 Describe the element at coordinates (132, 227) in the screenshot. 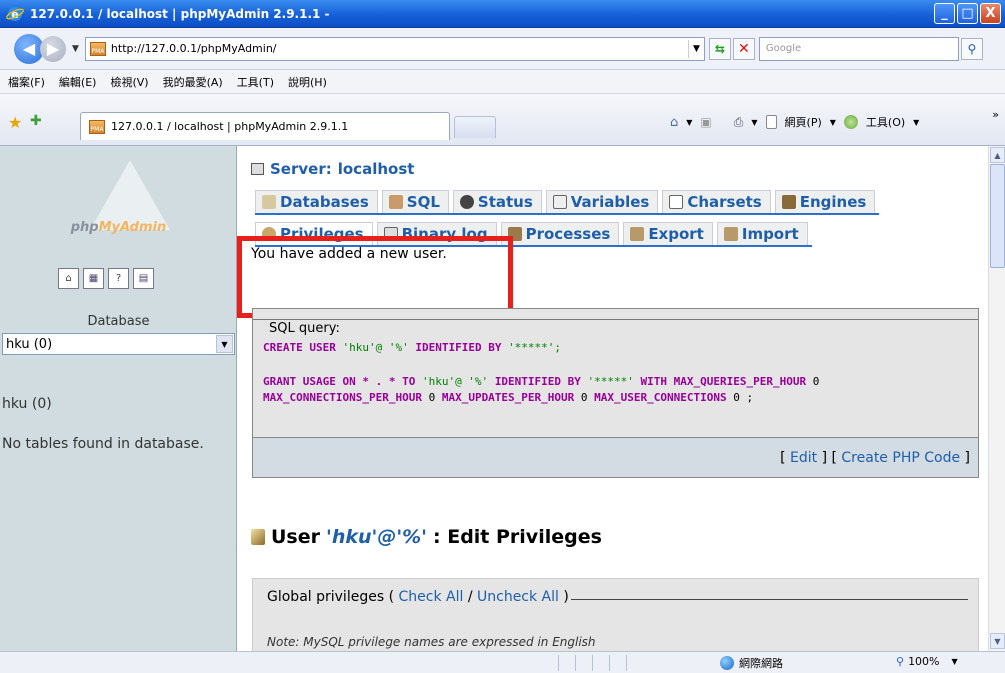

I see `logo-myadmin-text: MyAdmin` at that location.